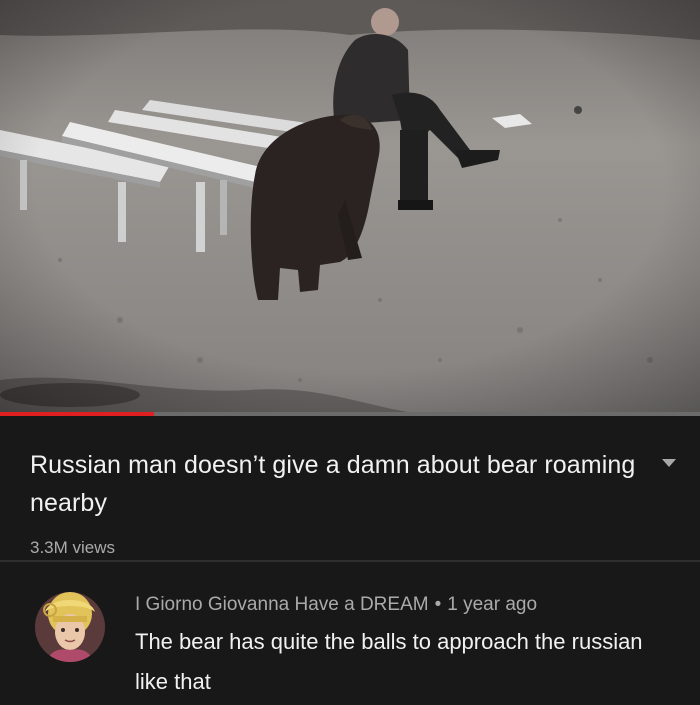 The height and width of the screenshot is (705, 700). I want to click on comment-time: 1 year ago, so click(492, 604).